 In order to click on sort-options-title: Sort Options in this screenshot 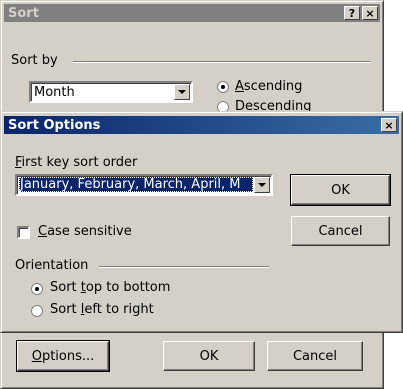, I will do `click(54, 125)`.